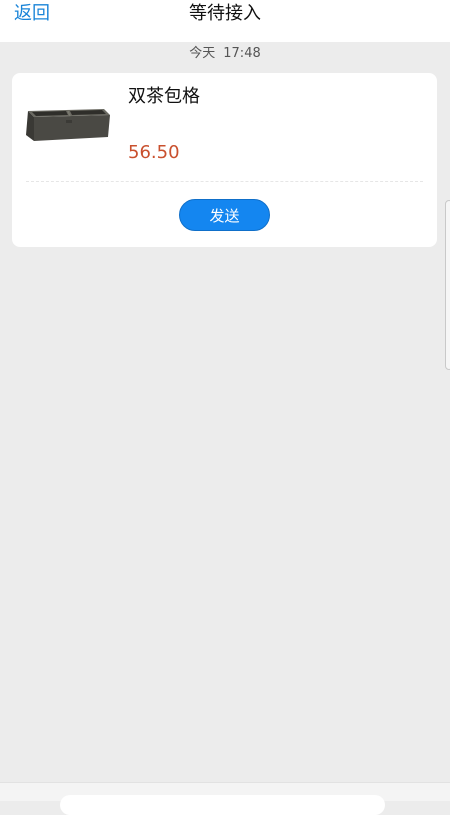 This screenshot has height=815, width=450. I want to click on timestamp-time: 17:48, so click(242, 53).